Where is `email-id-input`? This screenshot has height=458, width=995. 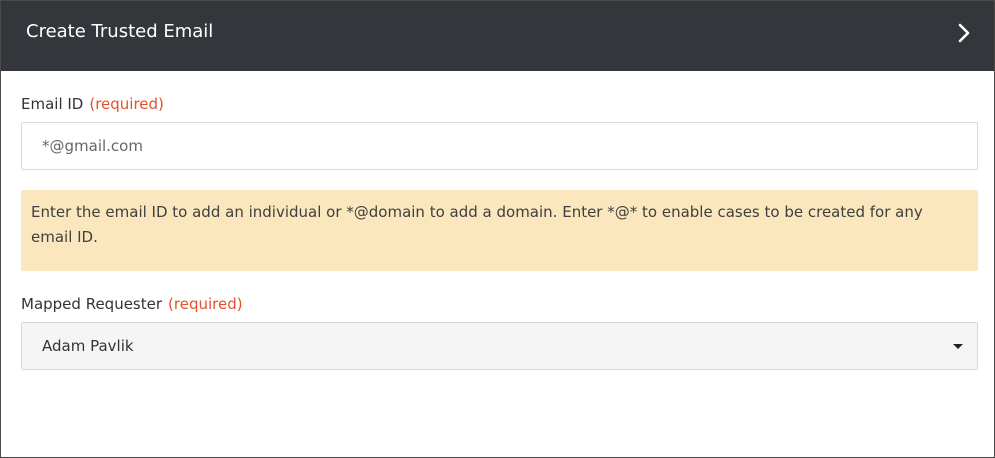 email-id-input is located at coordinates (499, 146).